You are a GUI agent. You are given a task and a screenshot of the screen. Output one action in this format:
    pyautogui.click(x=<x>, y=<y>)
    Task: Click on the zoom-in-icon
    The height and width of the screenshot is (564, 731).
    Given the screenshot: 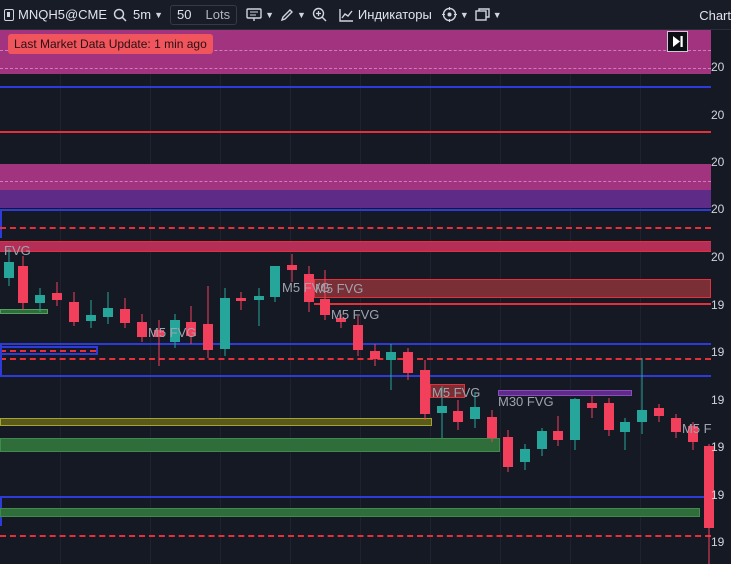 What is the action you would take?
    pyautogui.click(x=319, y=14)
    